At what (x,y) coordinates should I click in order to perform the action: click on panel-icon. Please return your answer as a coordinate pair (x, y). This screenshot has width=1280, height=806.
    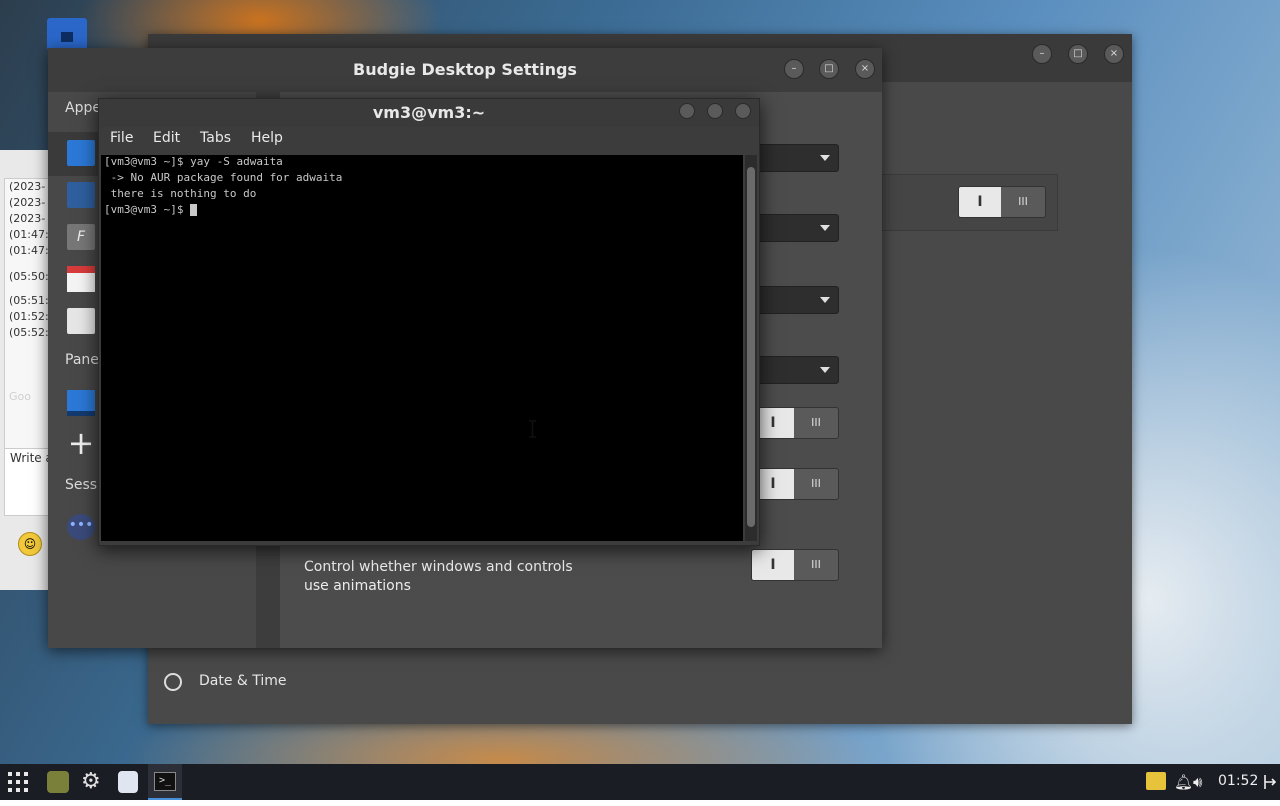
    Looking at the image, I should click on (81, 403).